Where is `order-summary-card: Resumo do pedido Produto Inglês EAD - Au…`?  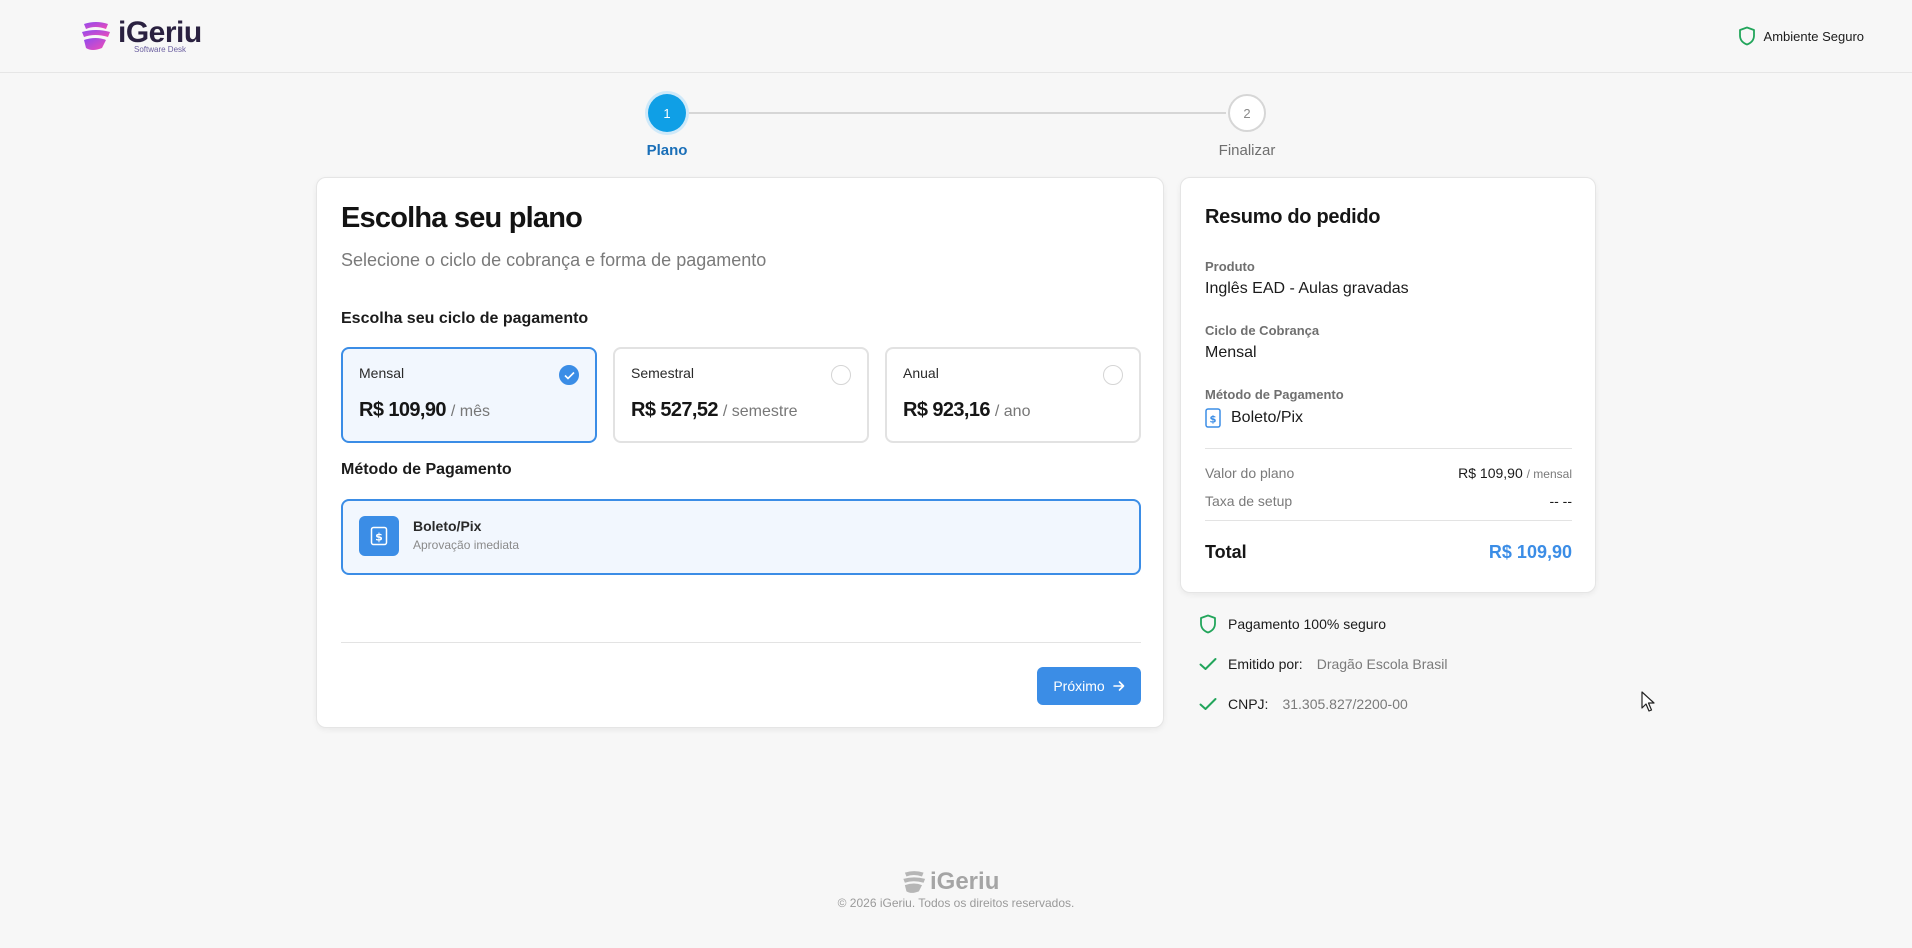
order-summary-card: Resumo do pedido Produto Inglês EAD - Au… is located at coordinates (1388, 385).